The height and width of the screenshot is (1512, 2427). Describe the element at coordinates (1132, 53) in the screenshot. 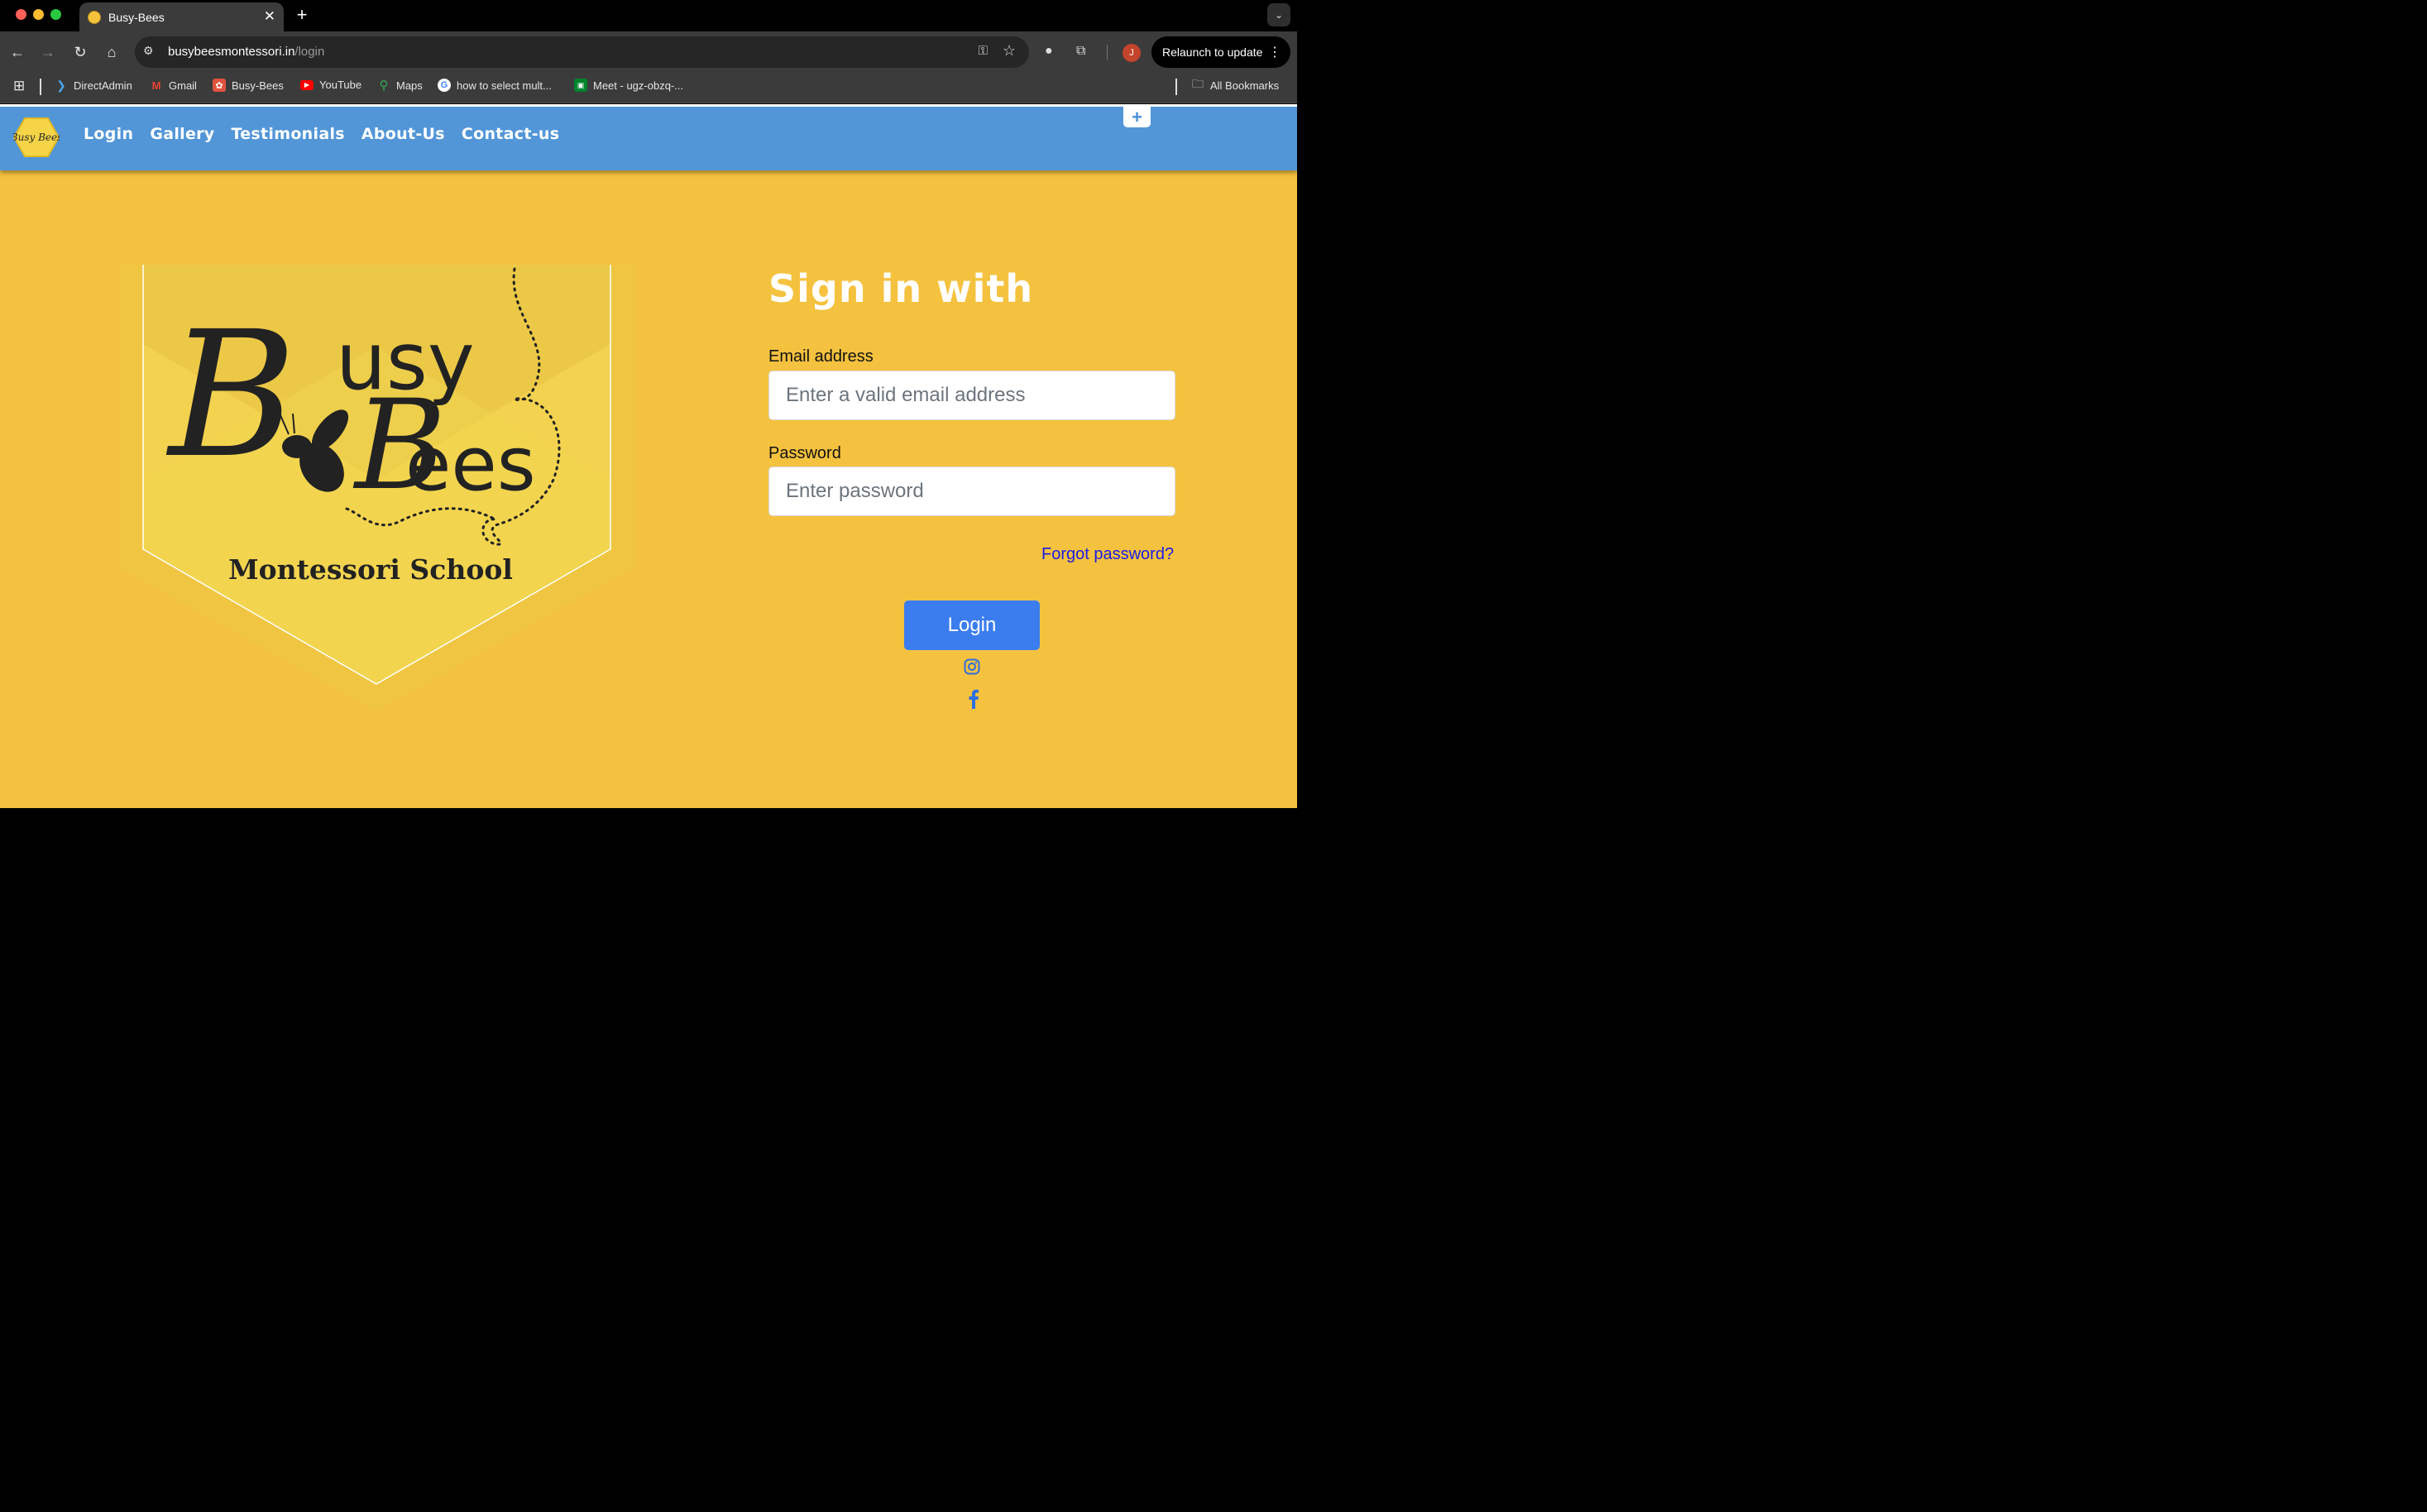

I see `profile-avatar: J` at that location.